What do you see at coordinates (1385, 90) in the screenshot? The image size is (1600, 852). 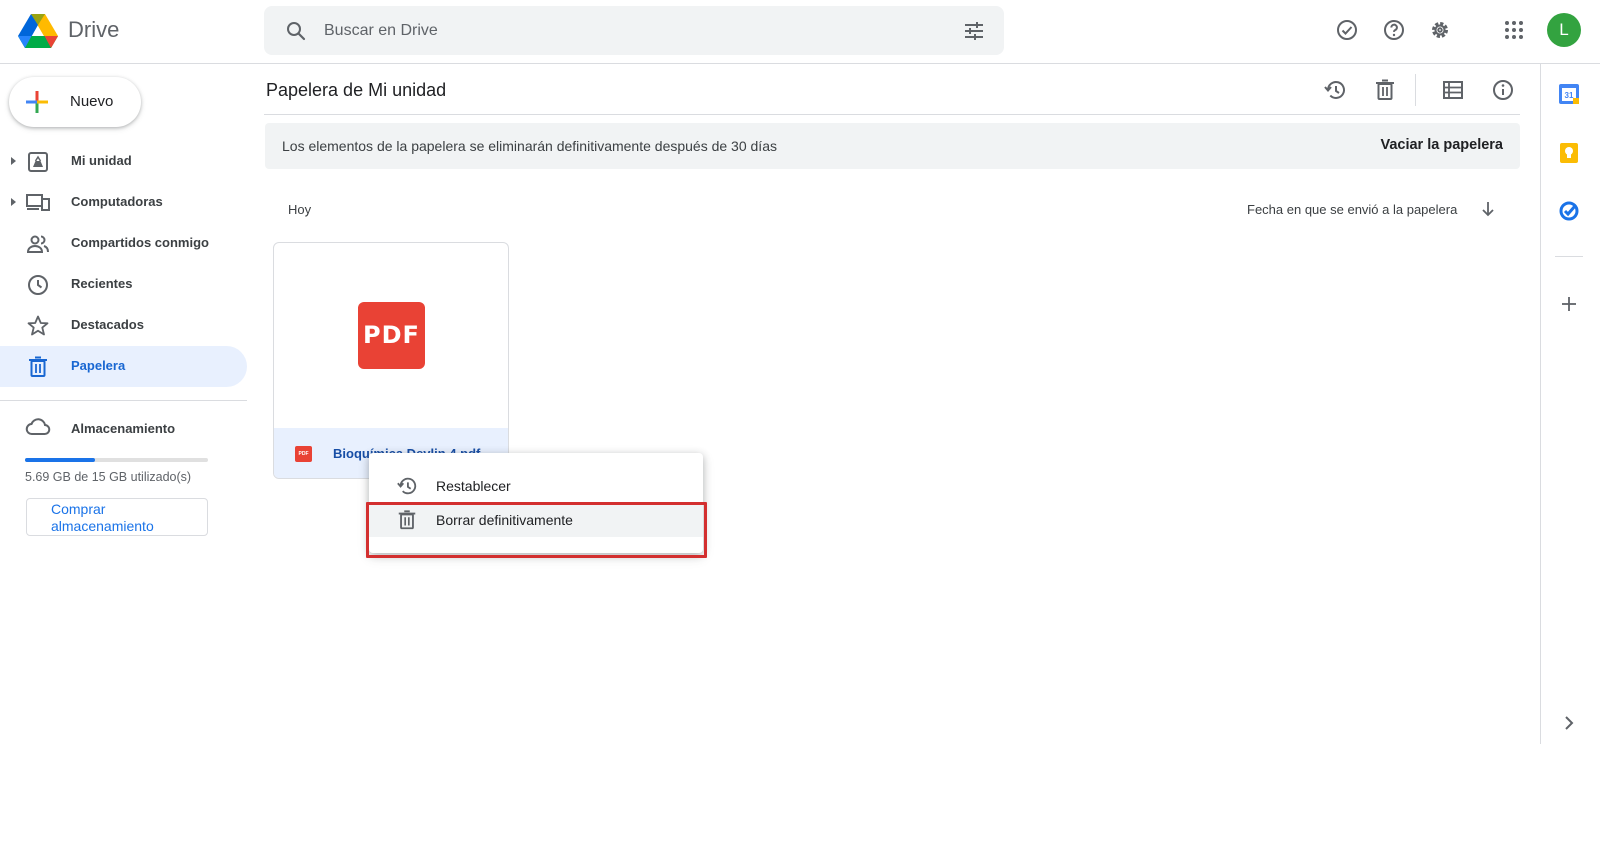 I see `delete-forever-icon` at bounding box center [1385, 90].